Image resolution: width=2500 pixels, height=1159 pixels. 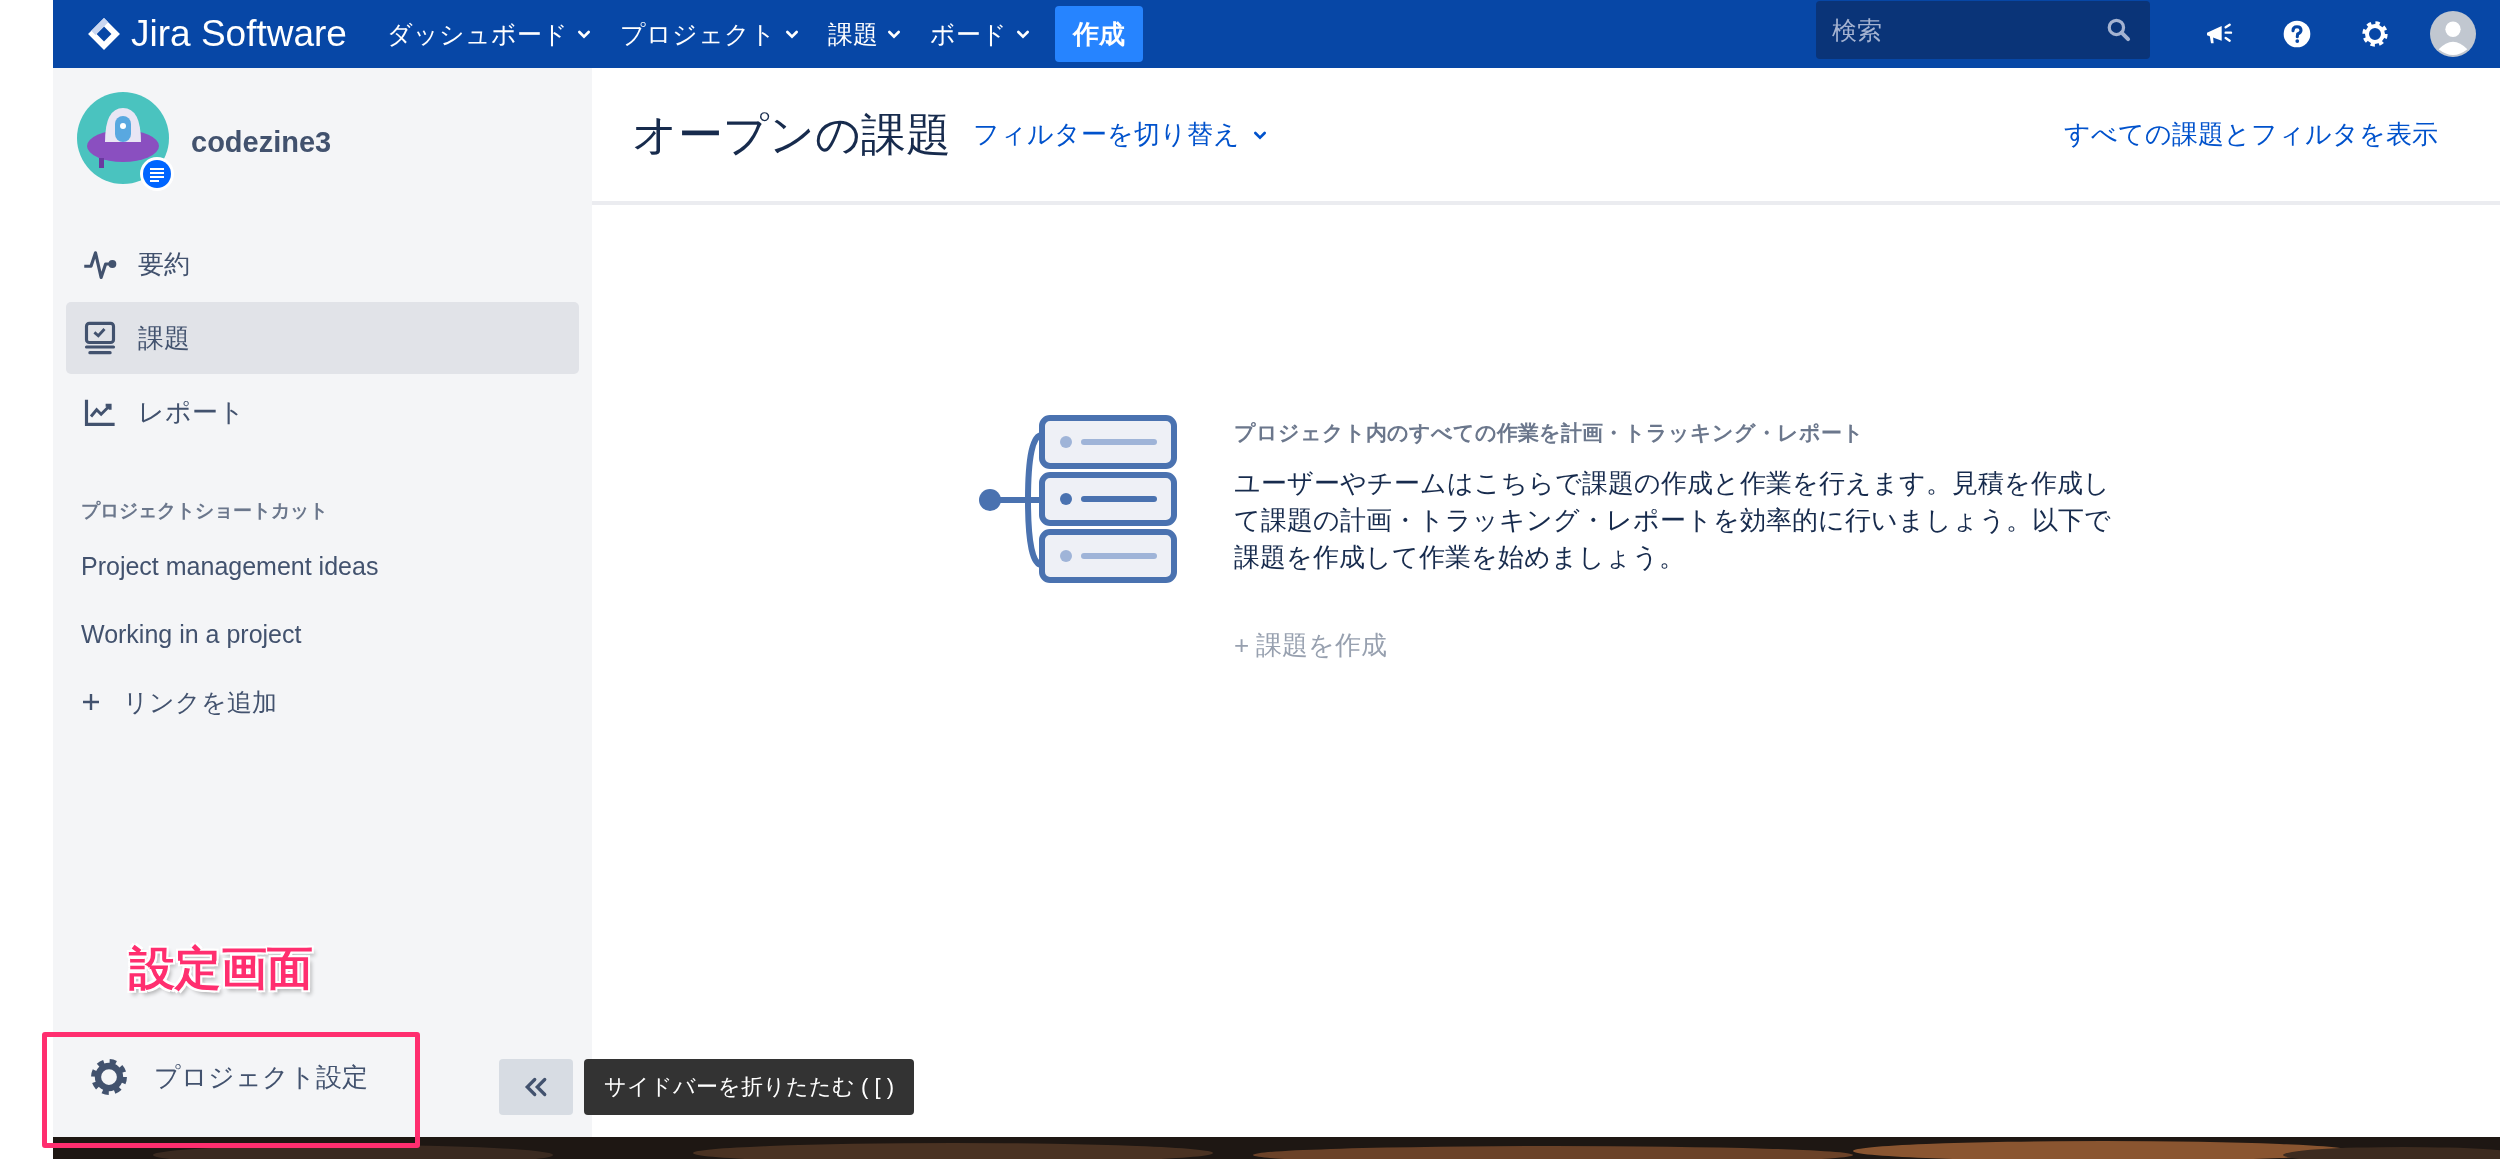 I want to click on monitor-check-icon, so click(x=100, y=338).